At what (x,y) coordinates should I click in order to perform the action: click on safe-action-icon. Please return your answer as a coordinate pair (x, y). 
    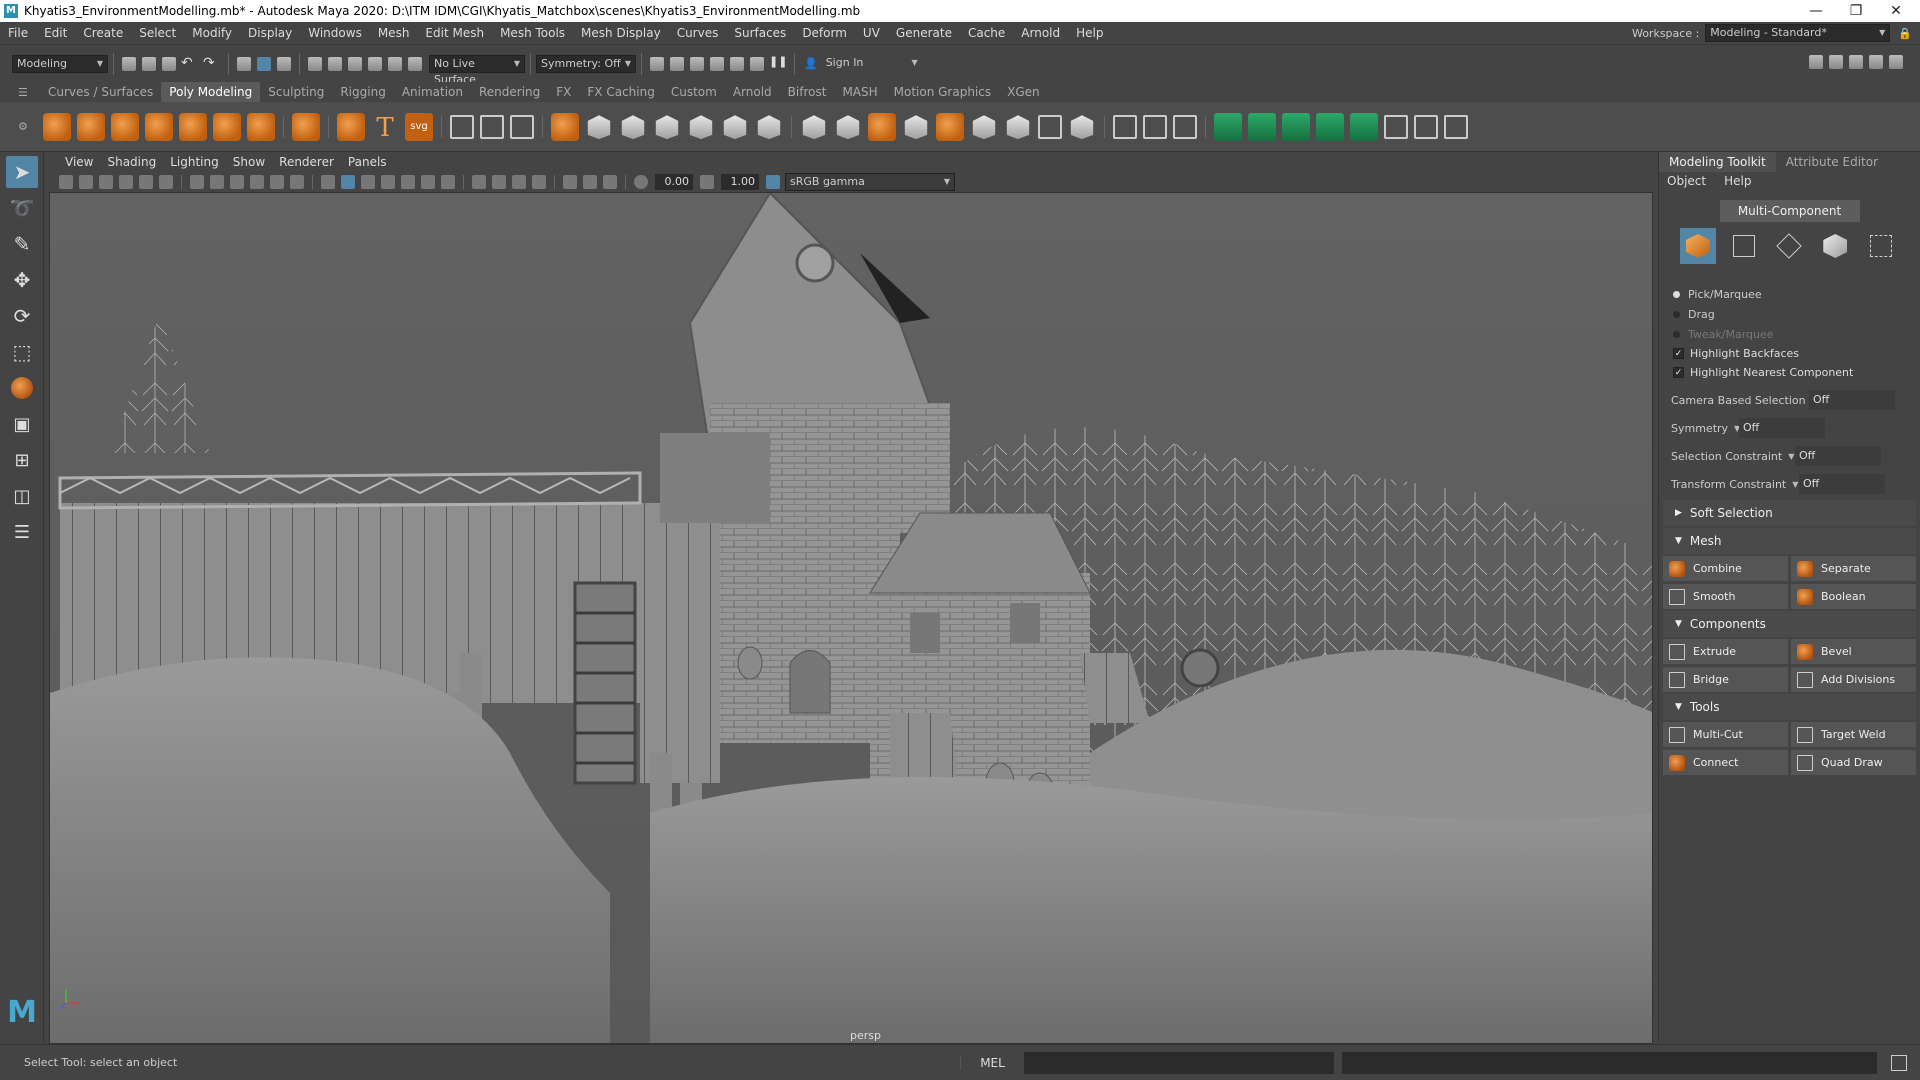
    Looking at the image, I should click on (297, 182).